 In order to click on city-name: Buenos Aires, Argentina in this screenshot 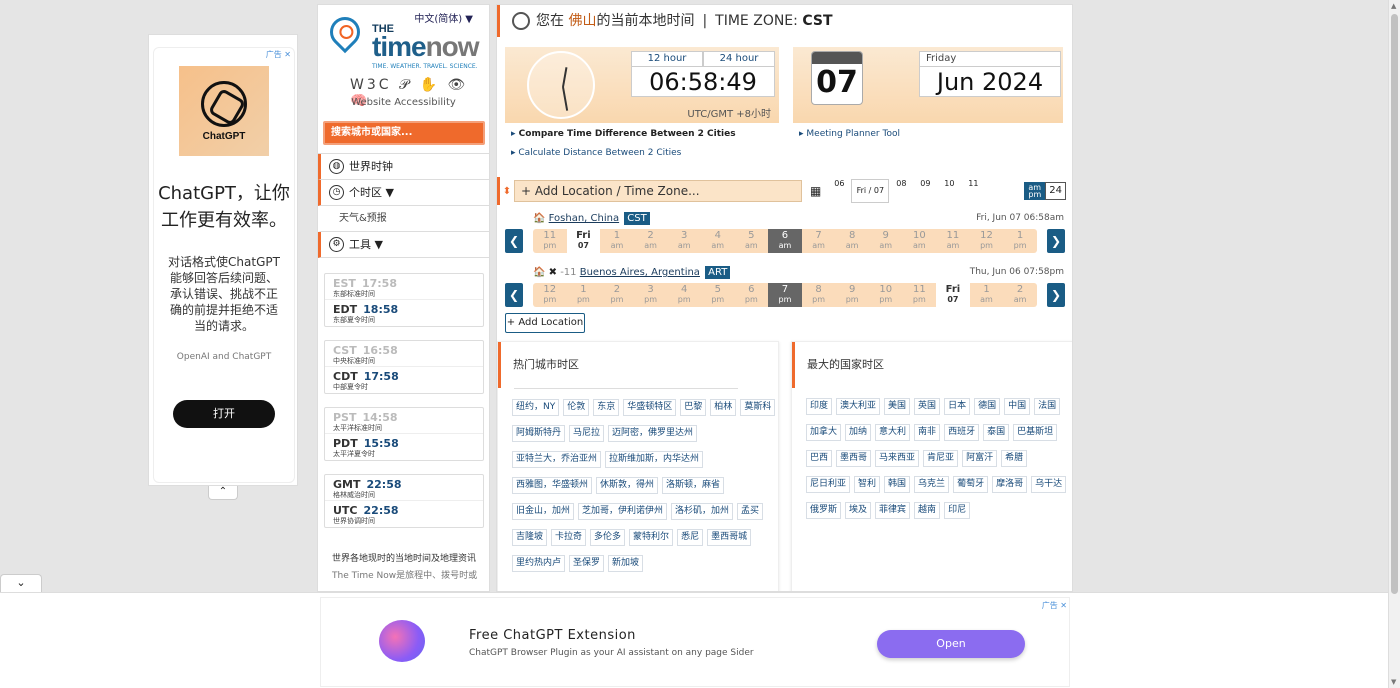, I will do `click(640, 272)`.